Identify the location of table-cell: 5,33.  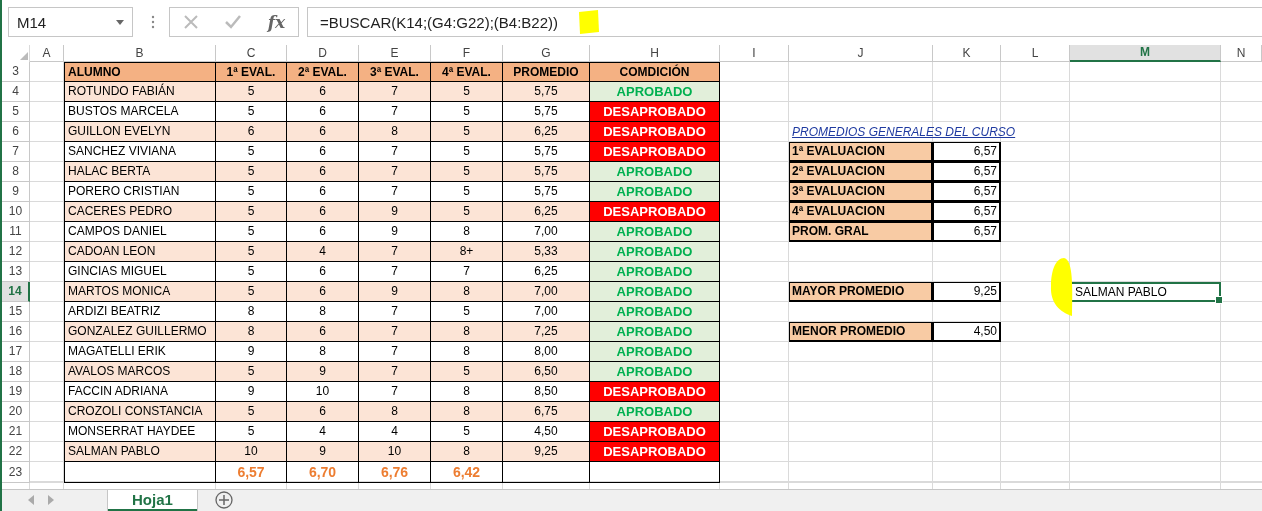
(546, 251).